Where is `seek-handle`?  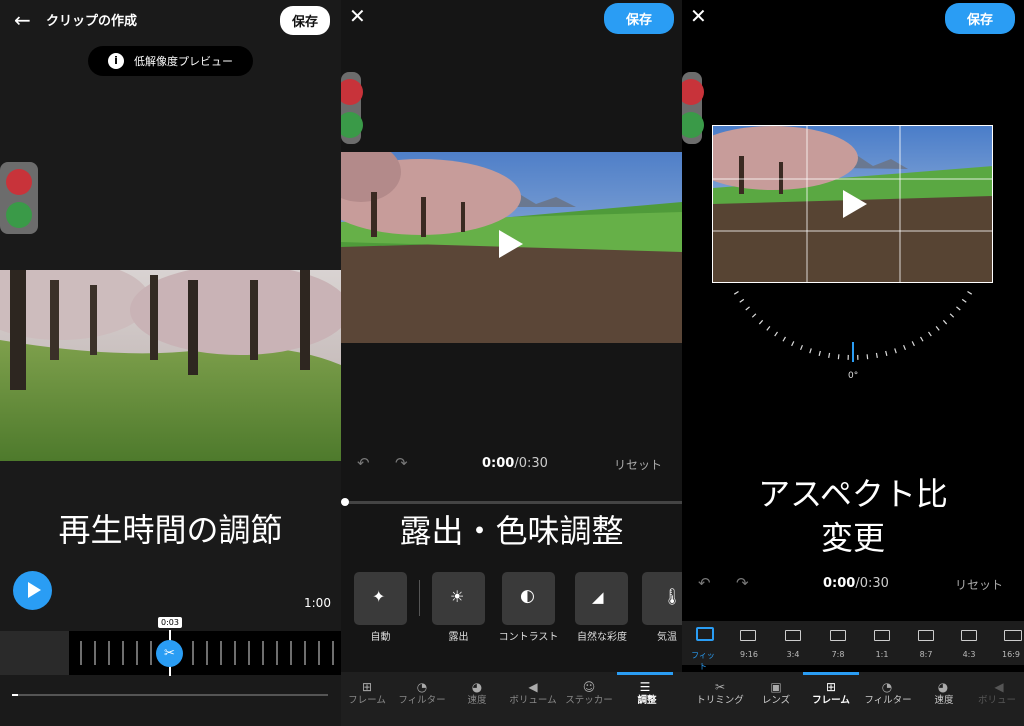
seek-handle is located at coordinates (345, 502).